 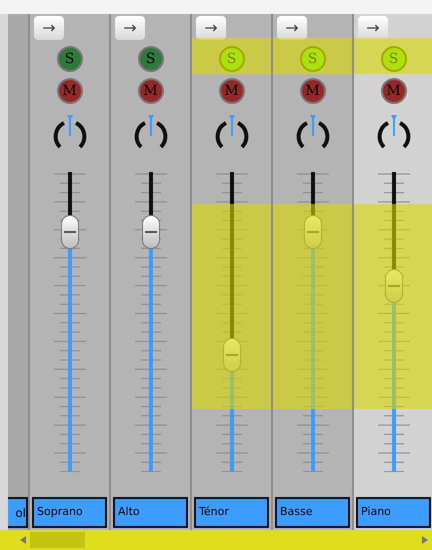 What do you see at coordinates (57, 540) in the screenshot?
I see `scrollbar-thumb` at bounding box center [57, 540].